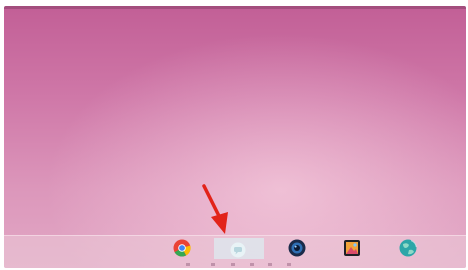 The image size is (468, 270). Describe the element at coordinates (235, 7) in the screenshot. I see `status-bar` at that location.